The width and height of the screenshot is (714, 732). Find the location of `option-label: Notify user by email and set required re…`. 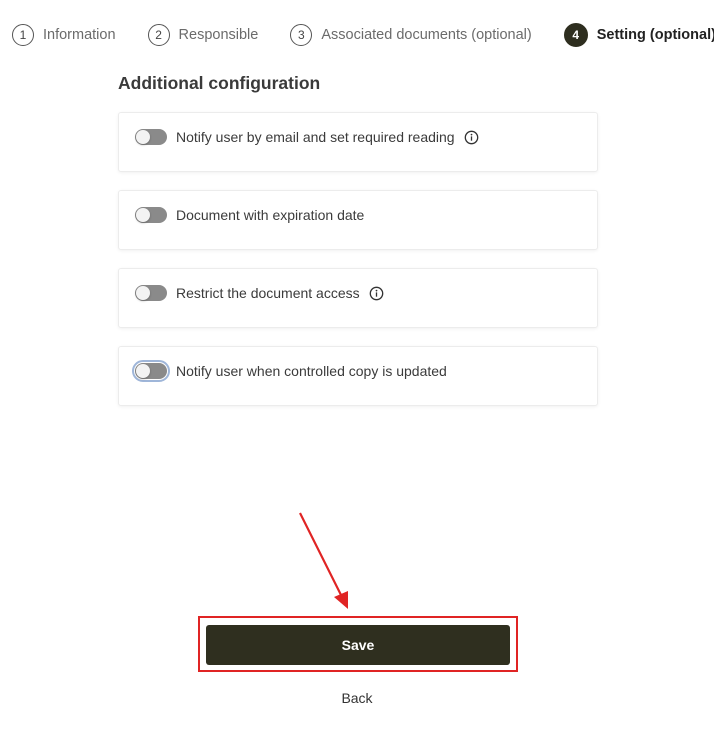

option-label: Notify user by email and set required re… is located at coordinates (315, 137).